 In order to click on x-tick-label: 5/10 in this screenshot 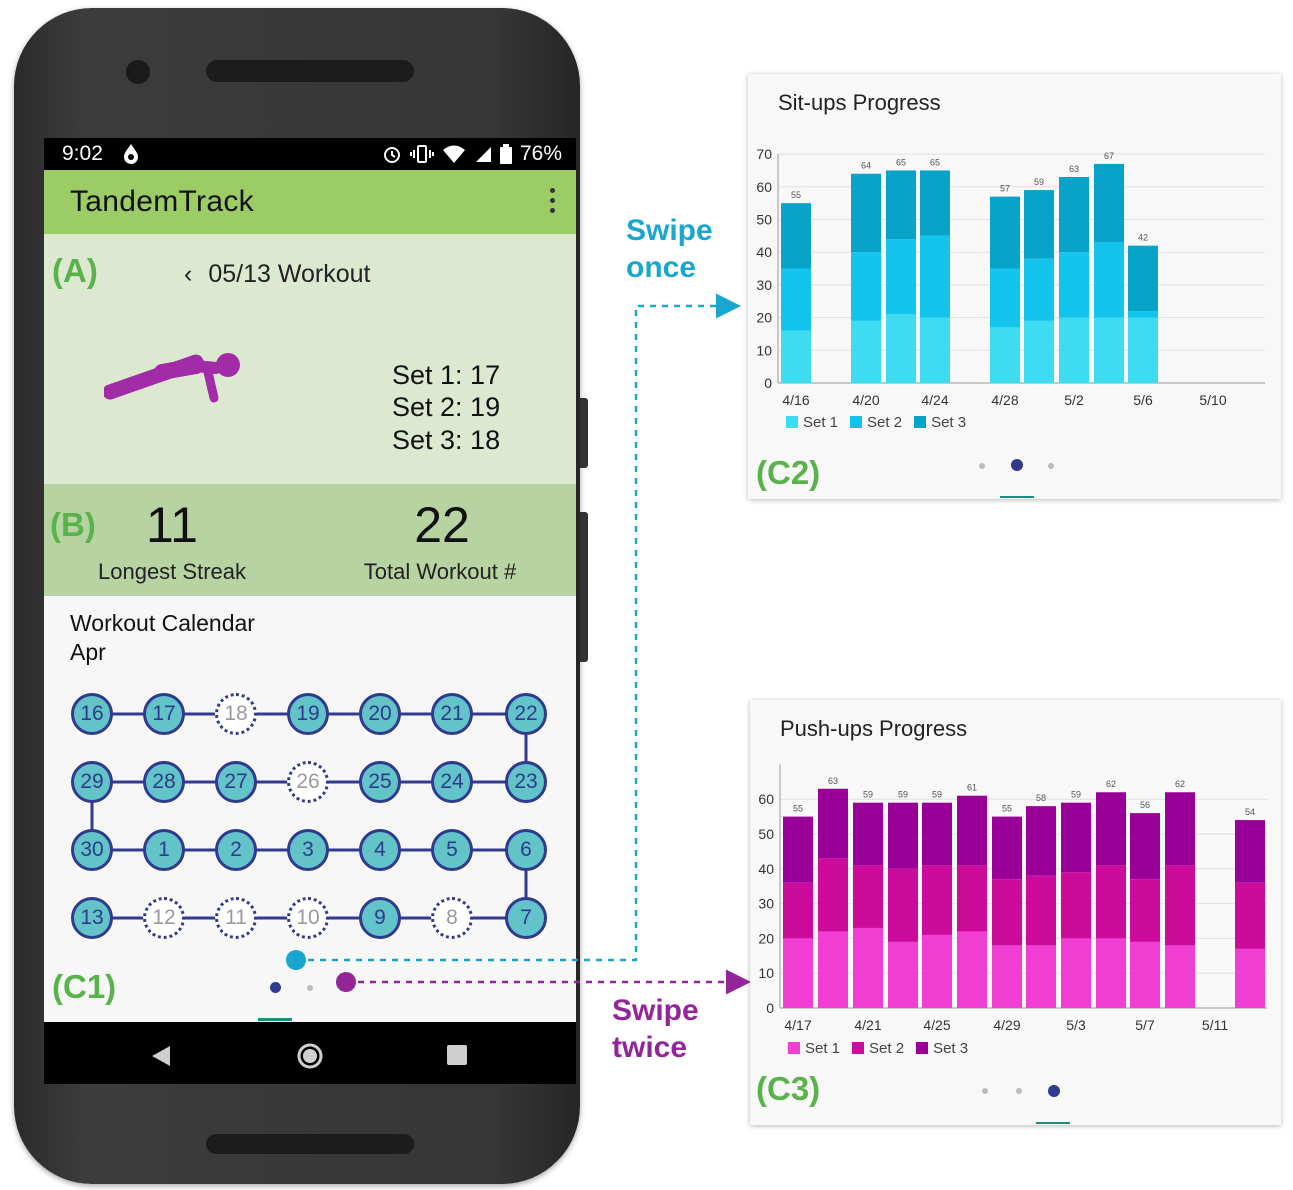, I will do `click(1212, 400)`.